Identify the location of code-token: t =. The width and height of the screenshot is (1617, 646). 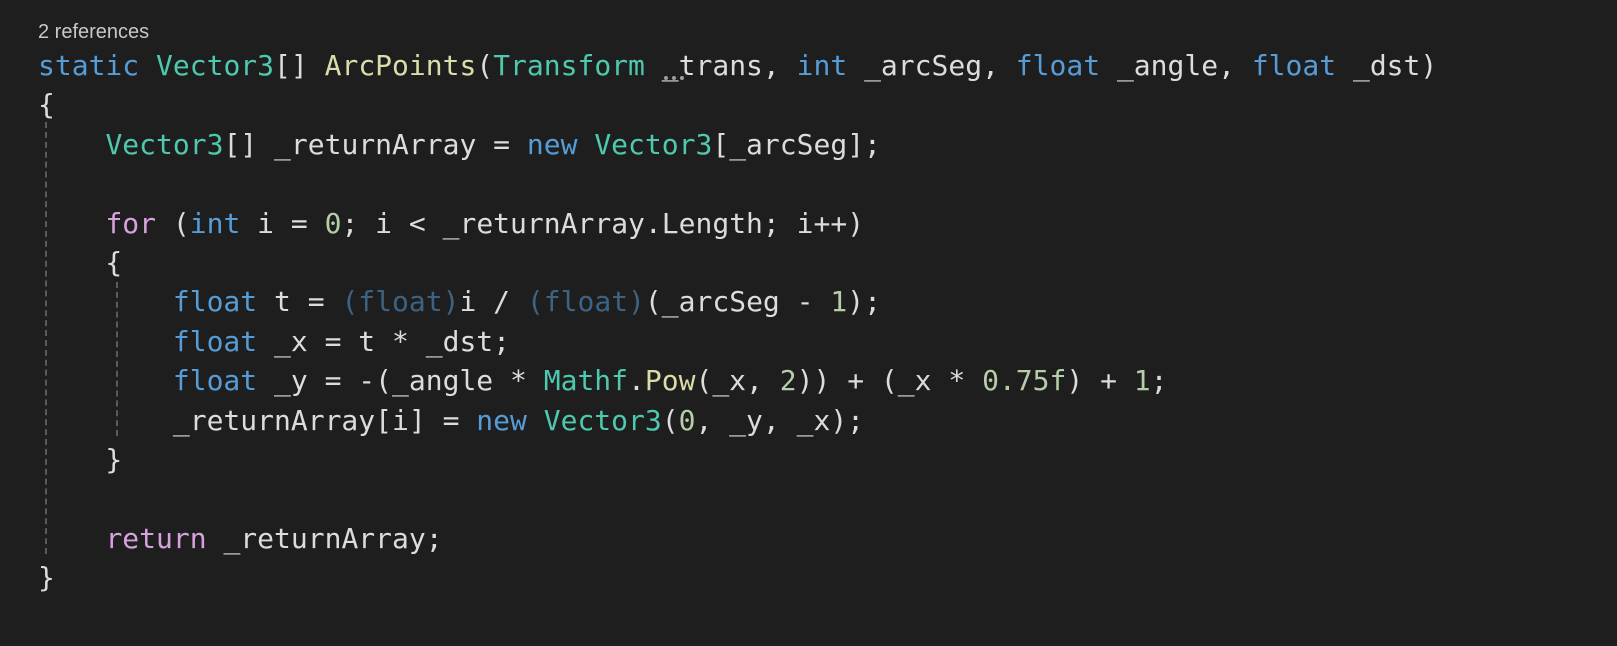
(299, 302).